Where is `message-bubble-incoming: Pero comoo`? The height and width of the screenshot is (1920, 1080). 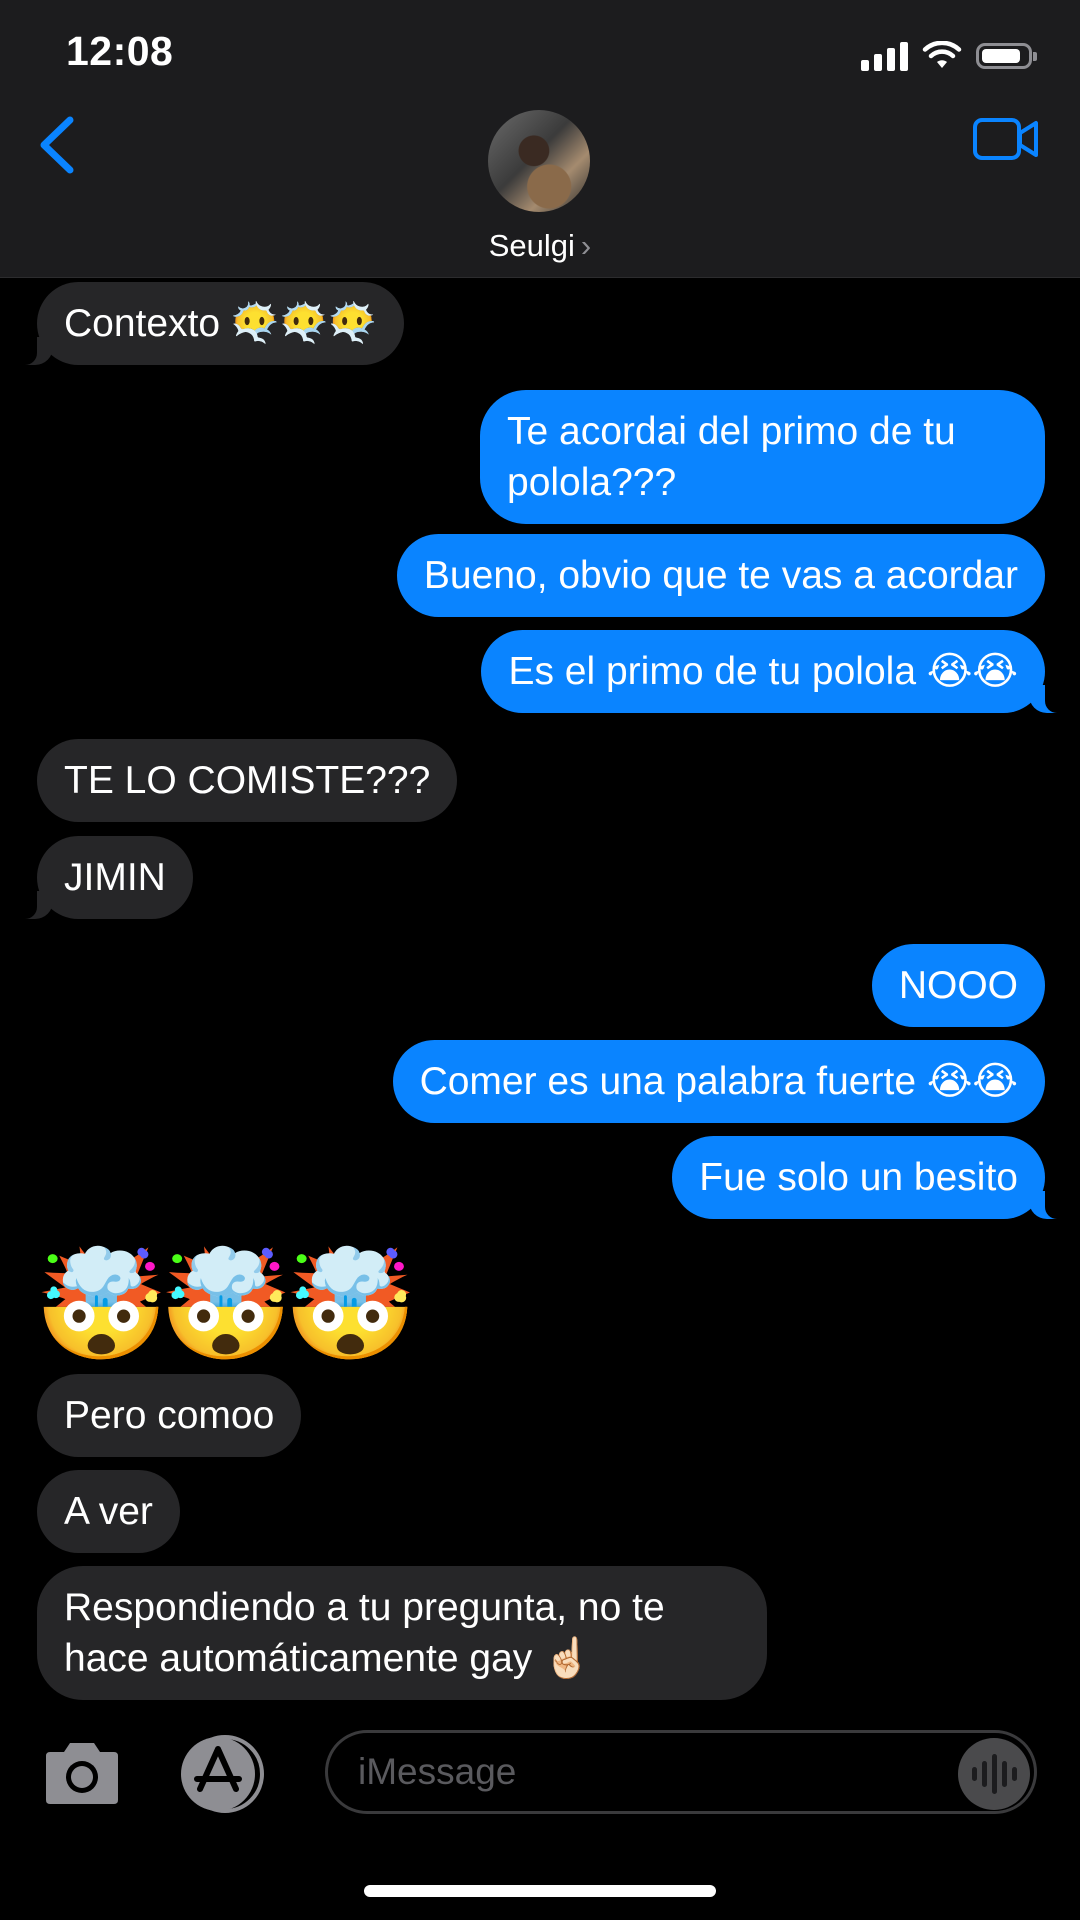 message-bubble-incoming: Pero comoo is located at coordinates (169, 1415).